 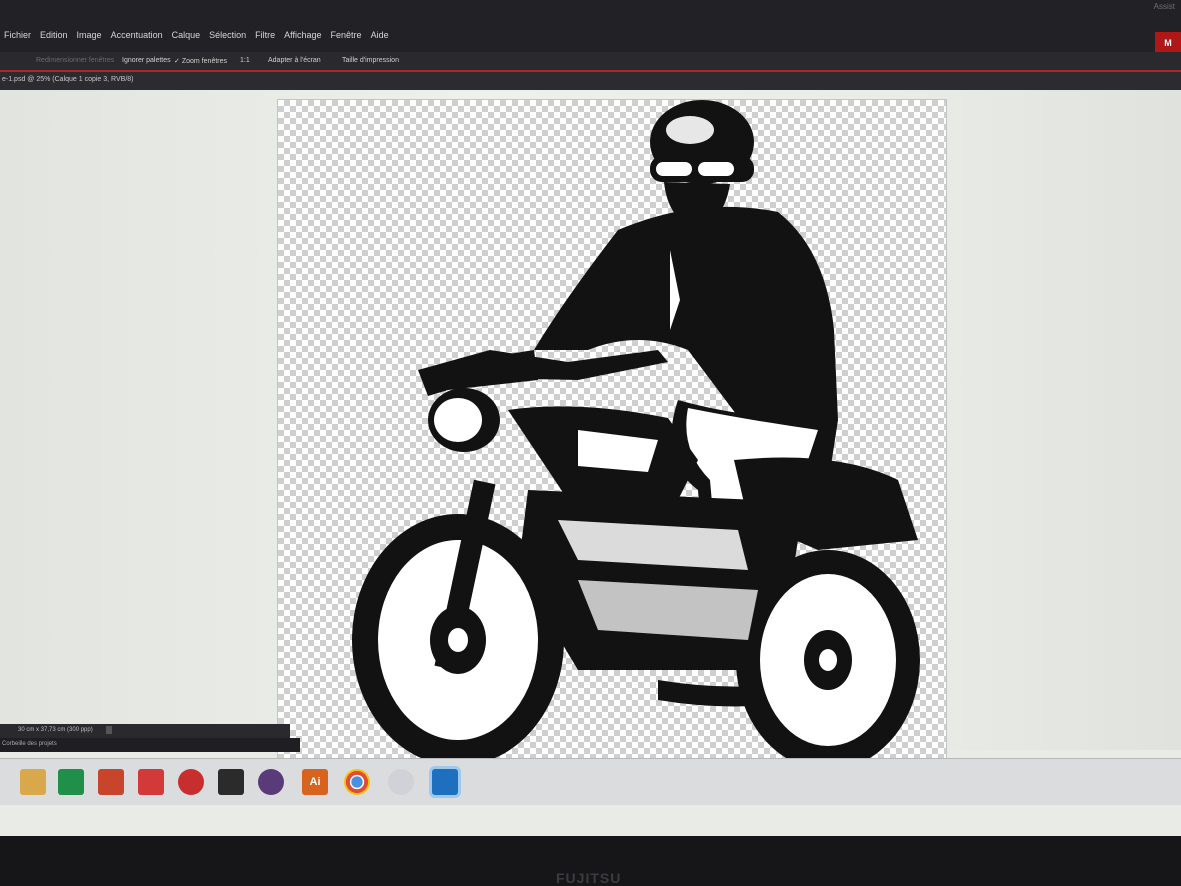 What do you see at coordinates (137, 35) in the screenshot?
I see `menu-accentuation: Accentuation` at bounding box center [137, 35].